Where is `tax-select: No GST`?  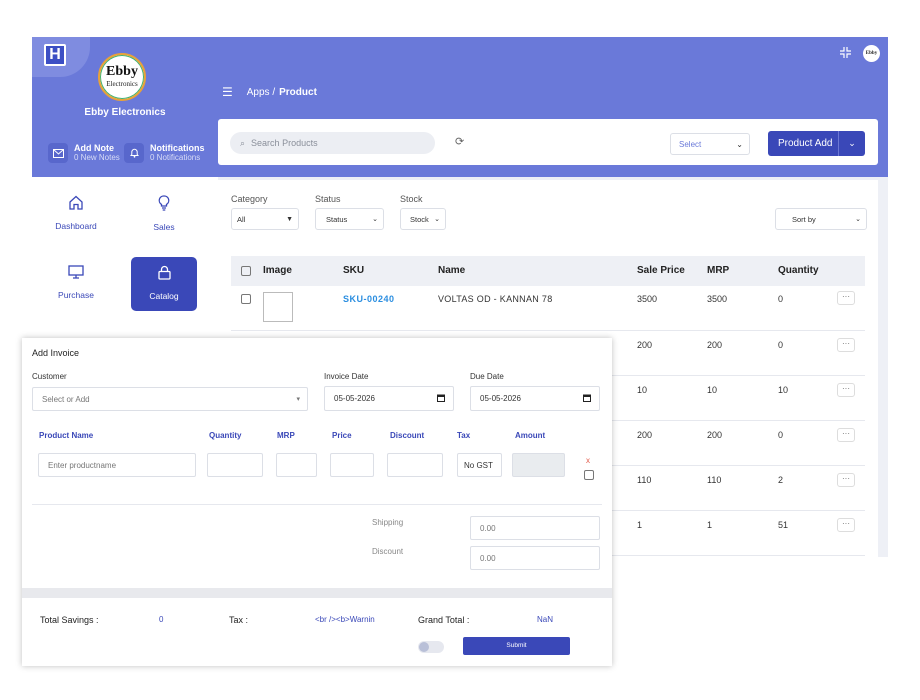 tax-select: No GST is located at coordinates (479, 465).